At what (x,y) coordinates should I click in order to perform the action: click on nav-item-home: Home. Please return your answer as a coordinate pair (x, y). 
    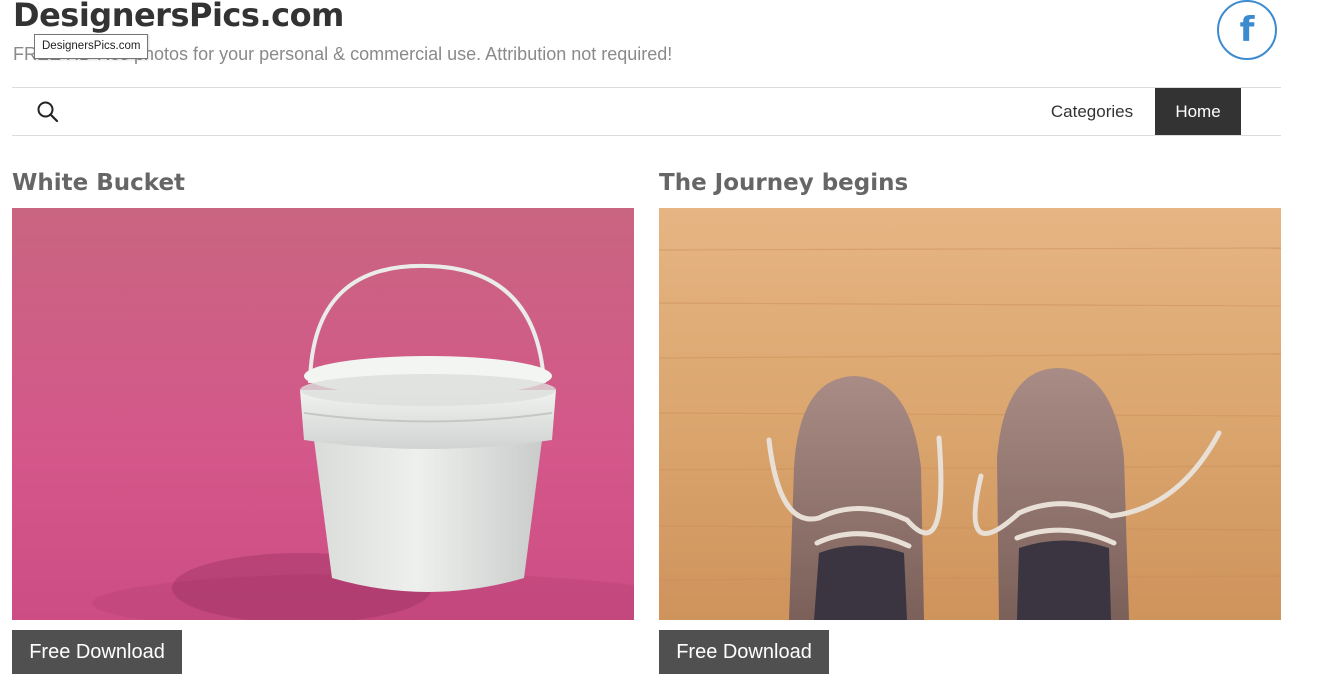
    Looking at the image, I should click on (1198, 111).